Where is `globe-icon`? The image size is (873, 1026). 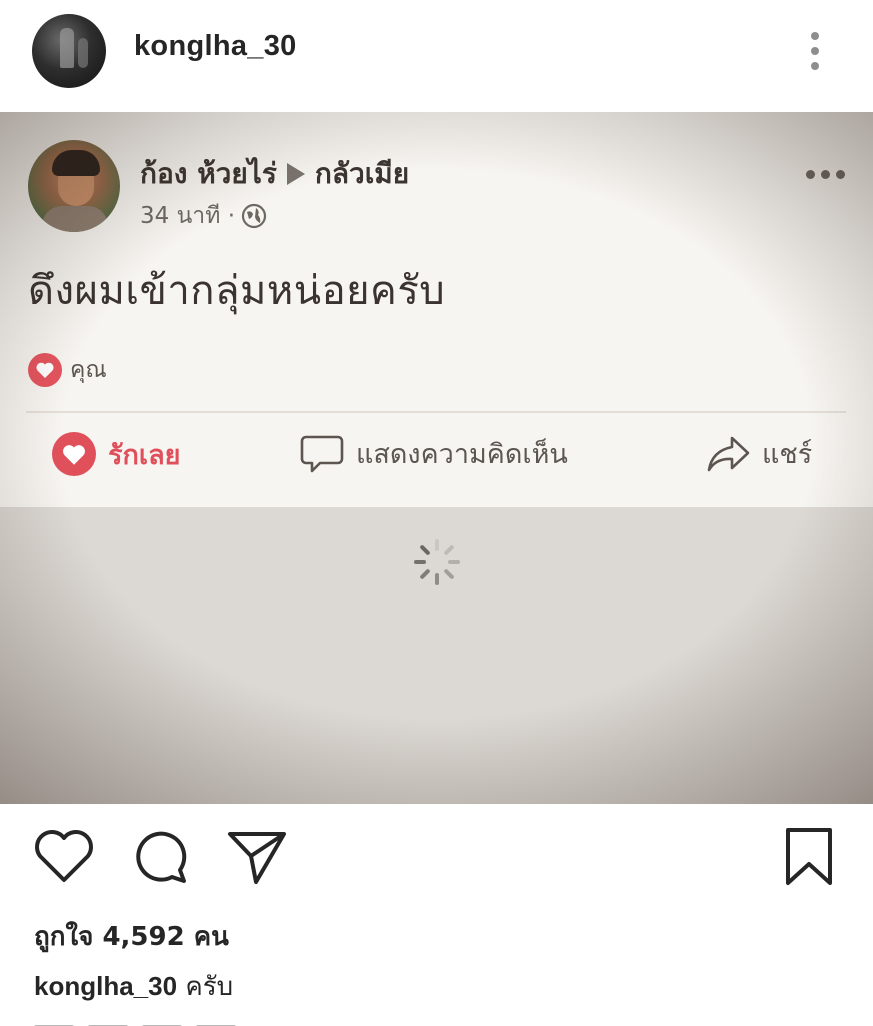
globe-icon is located at coordinates (254, 216).